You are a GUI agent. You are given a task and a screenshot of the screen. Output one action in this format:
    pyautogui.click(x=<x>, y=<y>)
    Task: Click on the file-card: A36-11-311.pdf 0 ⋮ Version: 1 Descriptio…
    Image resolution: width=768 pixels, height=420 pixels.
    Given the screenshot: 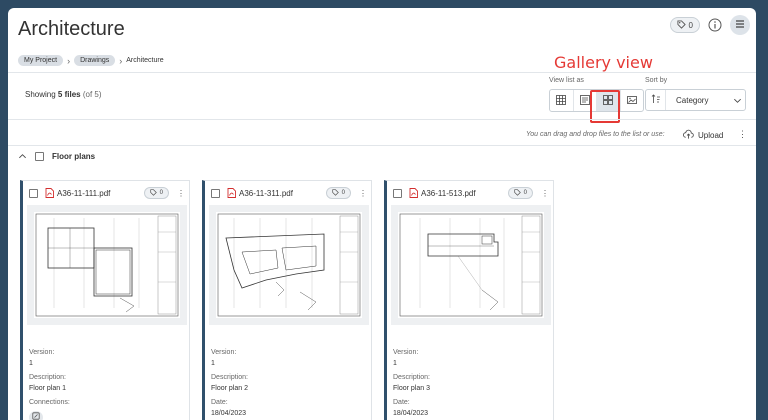 What is the action you would take?
    pyautogui.click(x=287, y=300)
    